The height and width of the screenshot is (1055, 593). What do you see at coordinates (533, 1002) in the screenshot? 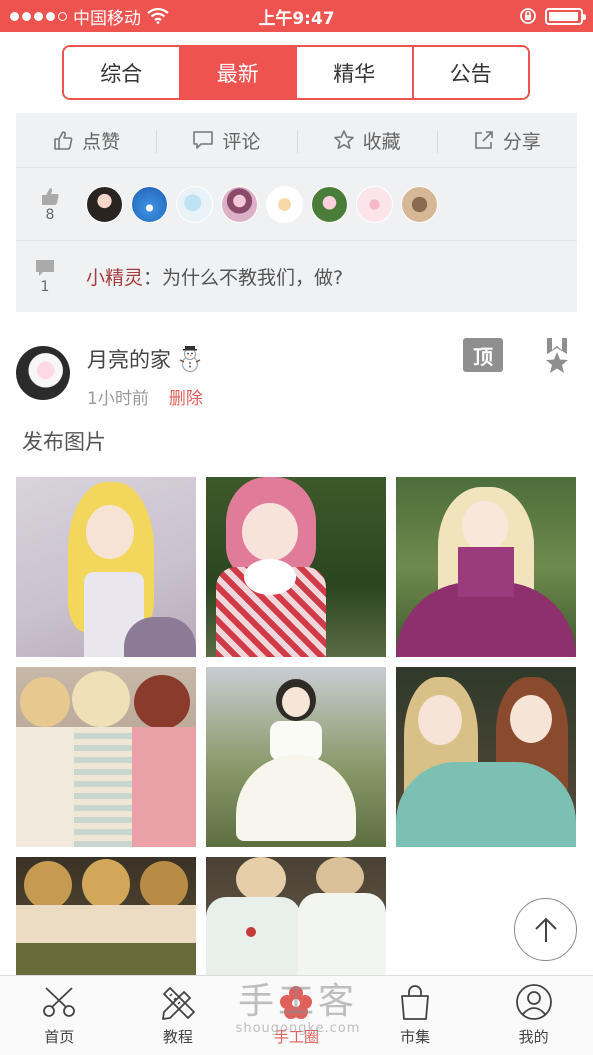
I see `profile-icon` at bounding box center [533, 1002].